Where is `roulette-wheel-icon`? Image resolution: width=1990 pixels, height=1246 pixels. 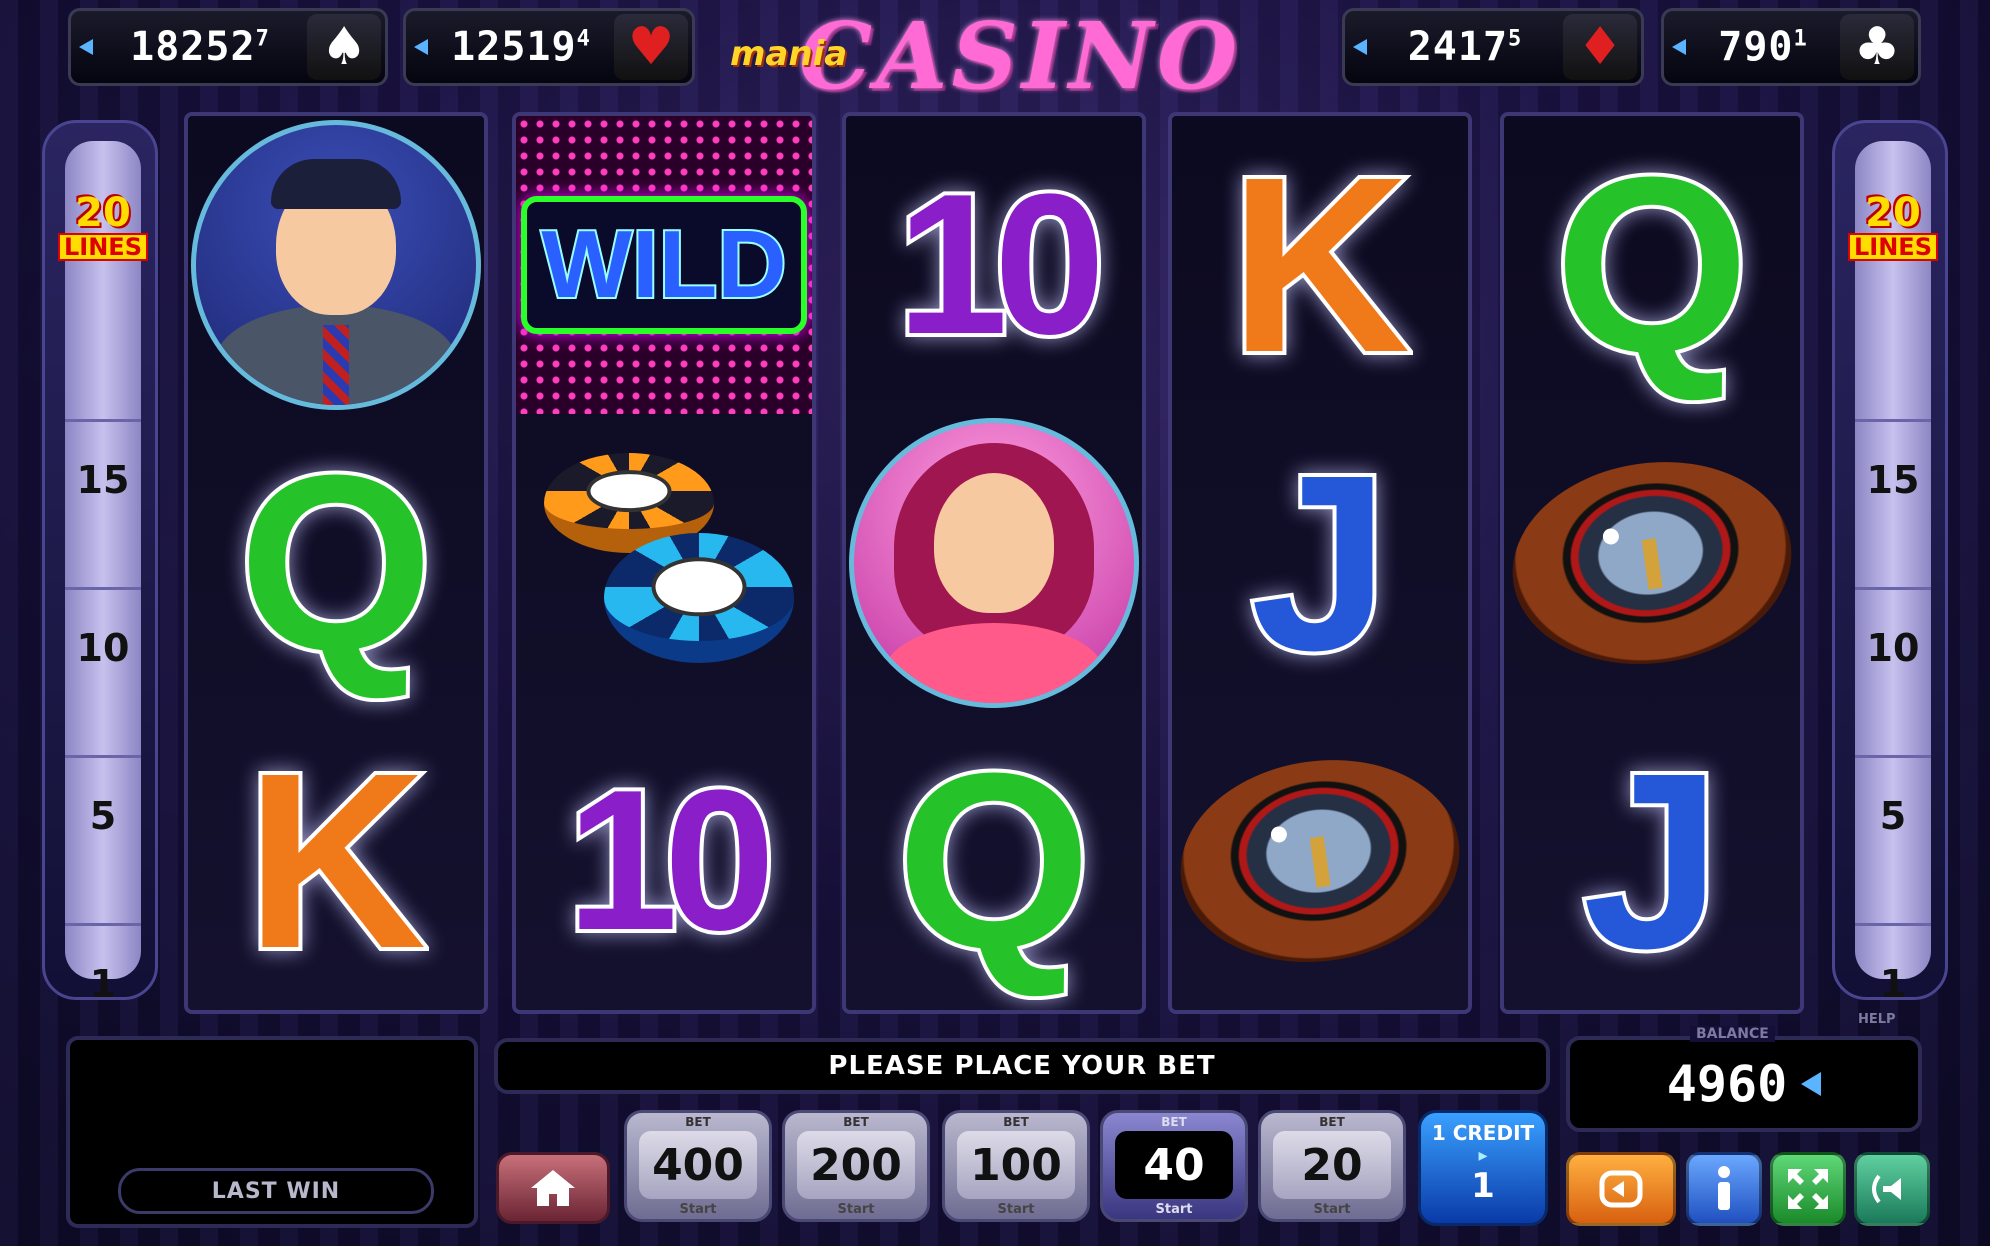
roulette-wheel-icon is located at coordinates (1320, 861).